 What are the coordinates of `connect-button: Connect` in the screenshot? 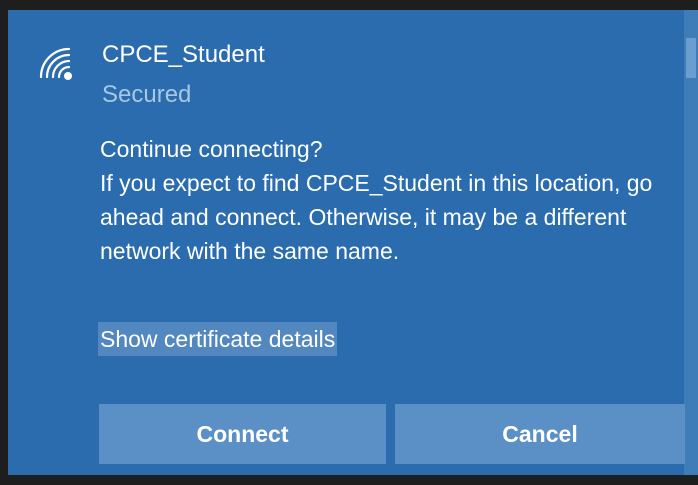 It's located at (242, 434).